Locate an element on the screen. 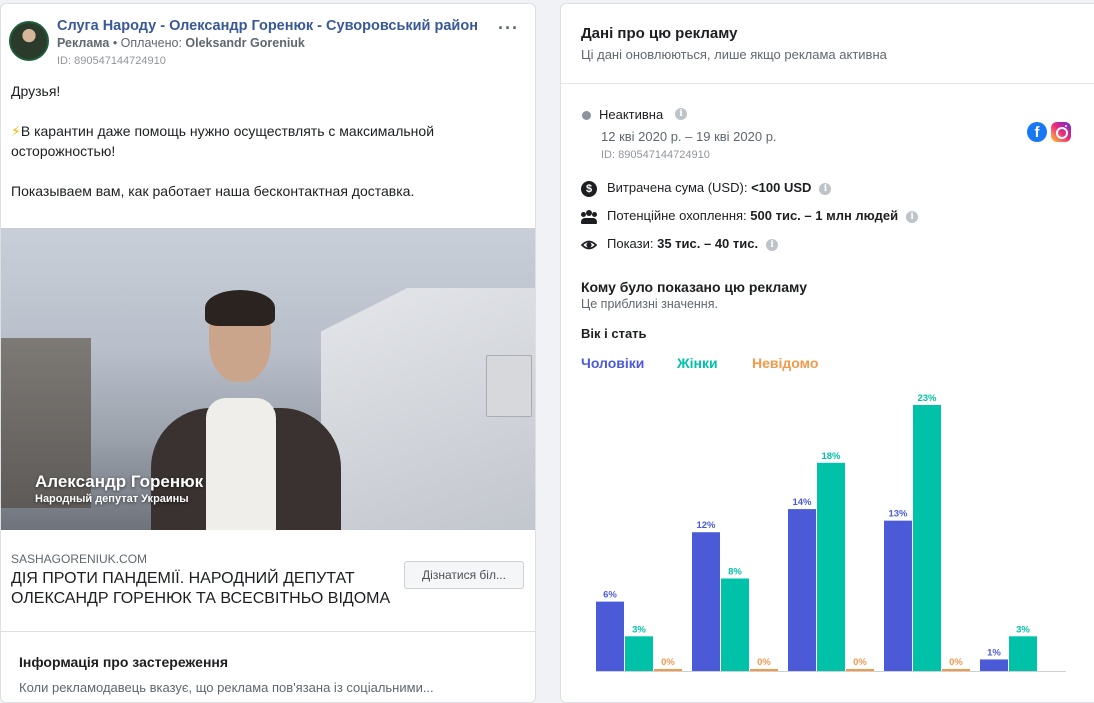 Image resolution: width=1094 pixels, height=703 pixels. video-person-hair is located at coordinates (240, 308).